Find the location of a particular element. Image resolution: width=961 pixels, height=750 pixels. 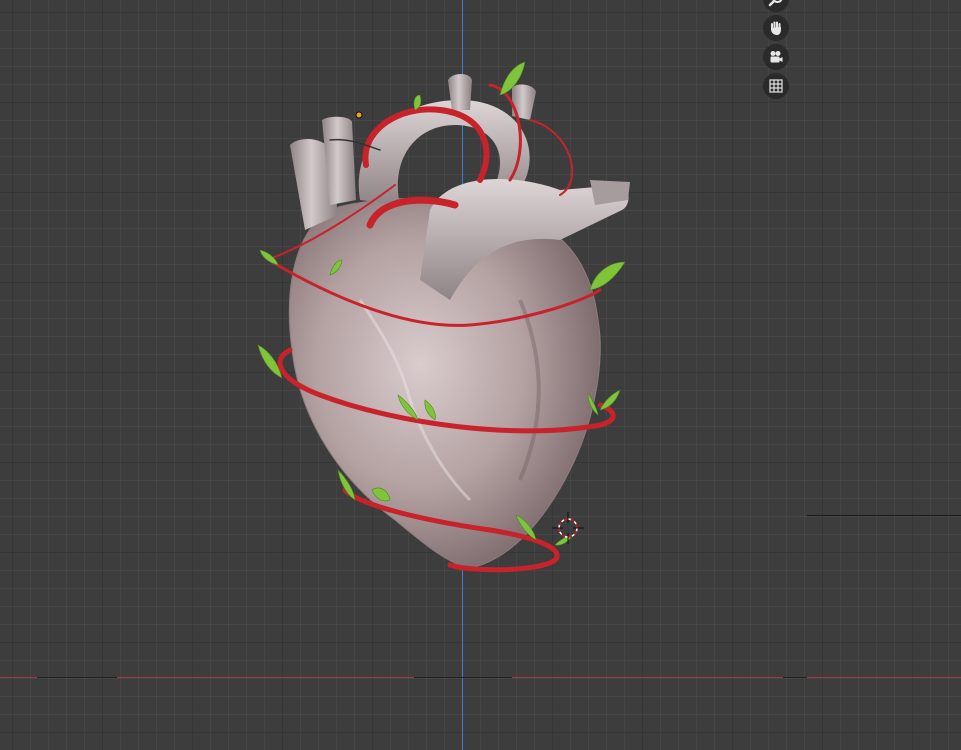

hand-icon is located at coordinates (776, 28).